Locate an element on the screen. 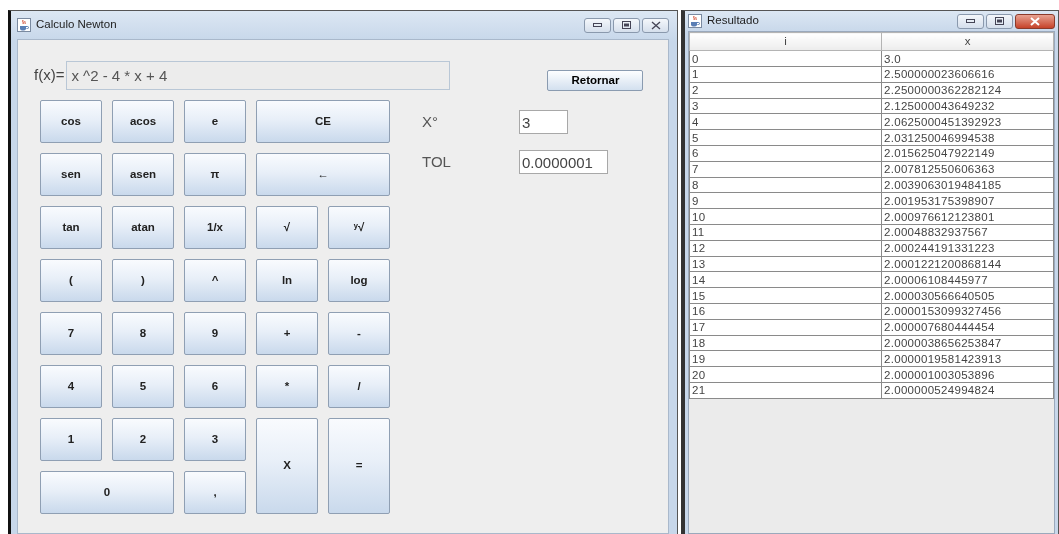 Image resolution: width=1059 pixels, height=534 pixels. keypad-button: CE is located at coordinates (323, 121).